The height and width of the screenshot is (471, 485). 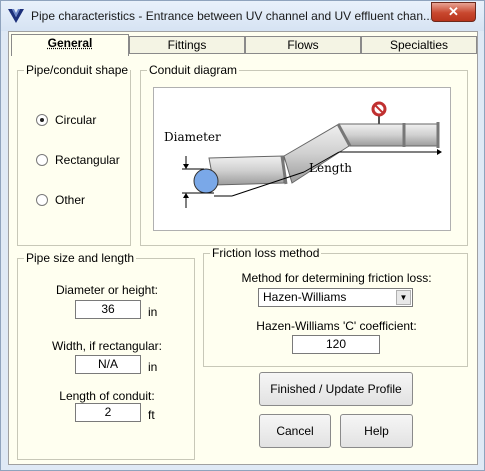 What do you see at coordinates (295, 431) in the screenshot?
I see `cancel-button: Cancel` at bounding box center [295, 431].